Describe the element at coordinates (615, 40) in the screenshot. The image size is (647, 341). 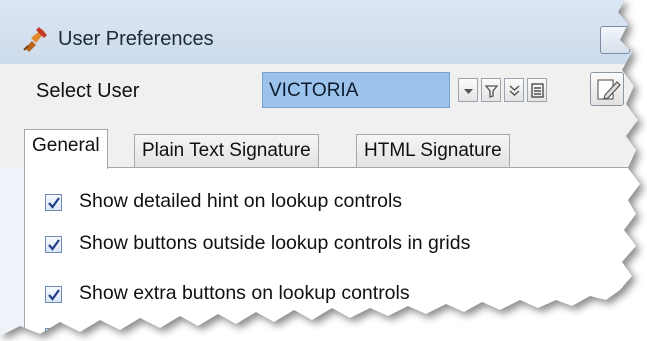
I see `window-control-button` at that location.